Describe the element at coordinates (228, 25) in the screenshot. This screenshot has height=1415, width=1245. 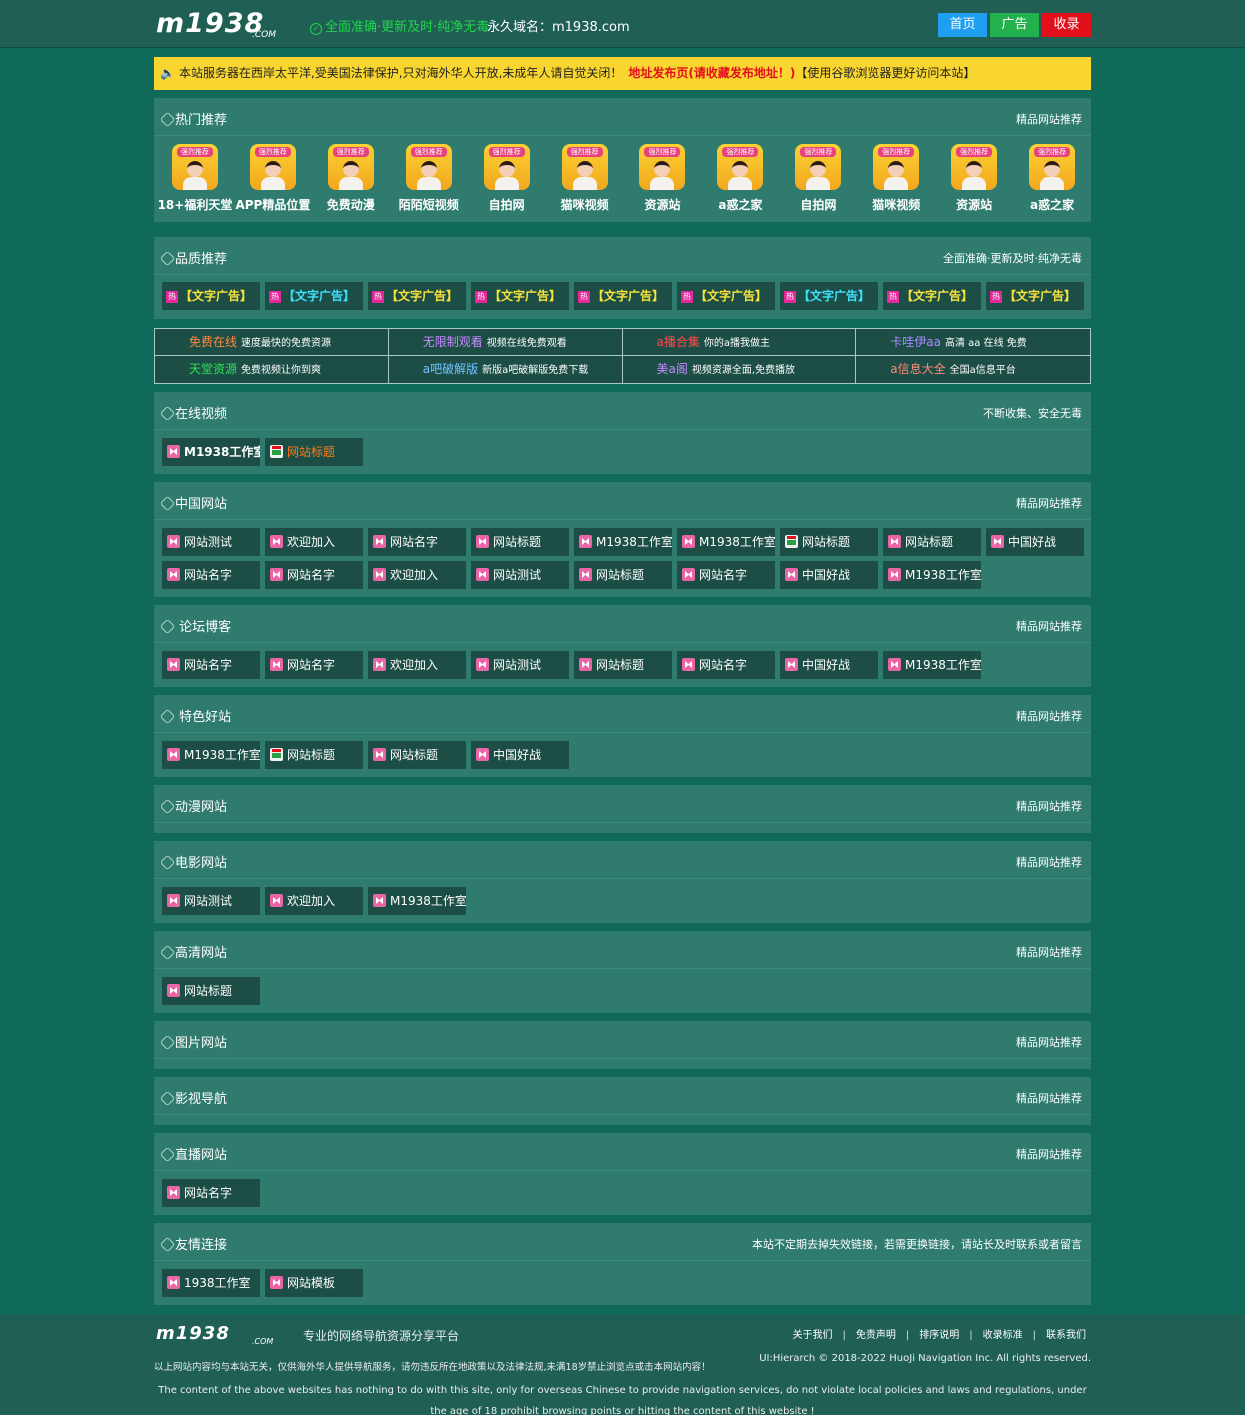
I see `site-logo: m1938 .COM` at that location.